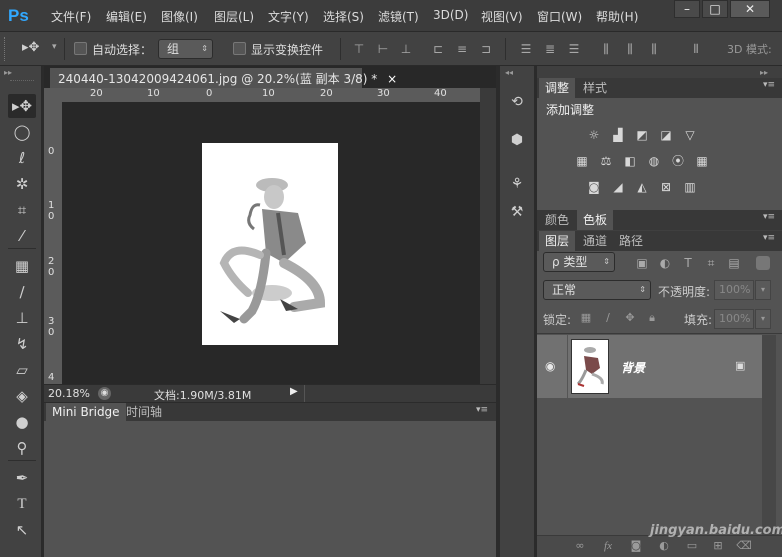 This screenshot has width=782, height=557. What do you see at coordinates (557, 88) in the screenshot?
I see `tab-adjustments: 调整` at bounding box center [557, 88].